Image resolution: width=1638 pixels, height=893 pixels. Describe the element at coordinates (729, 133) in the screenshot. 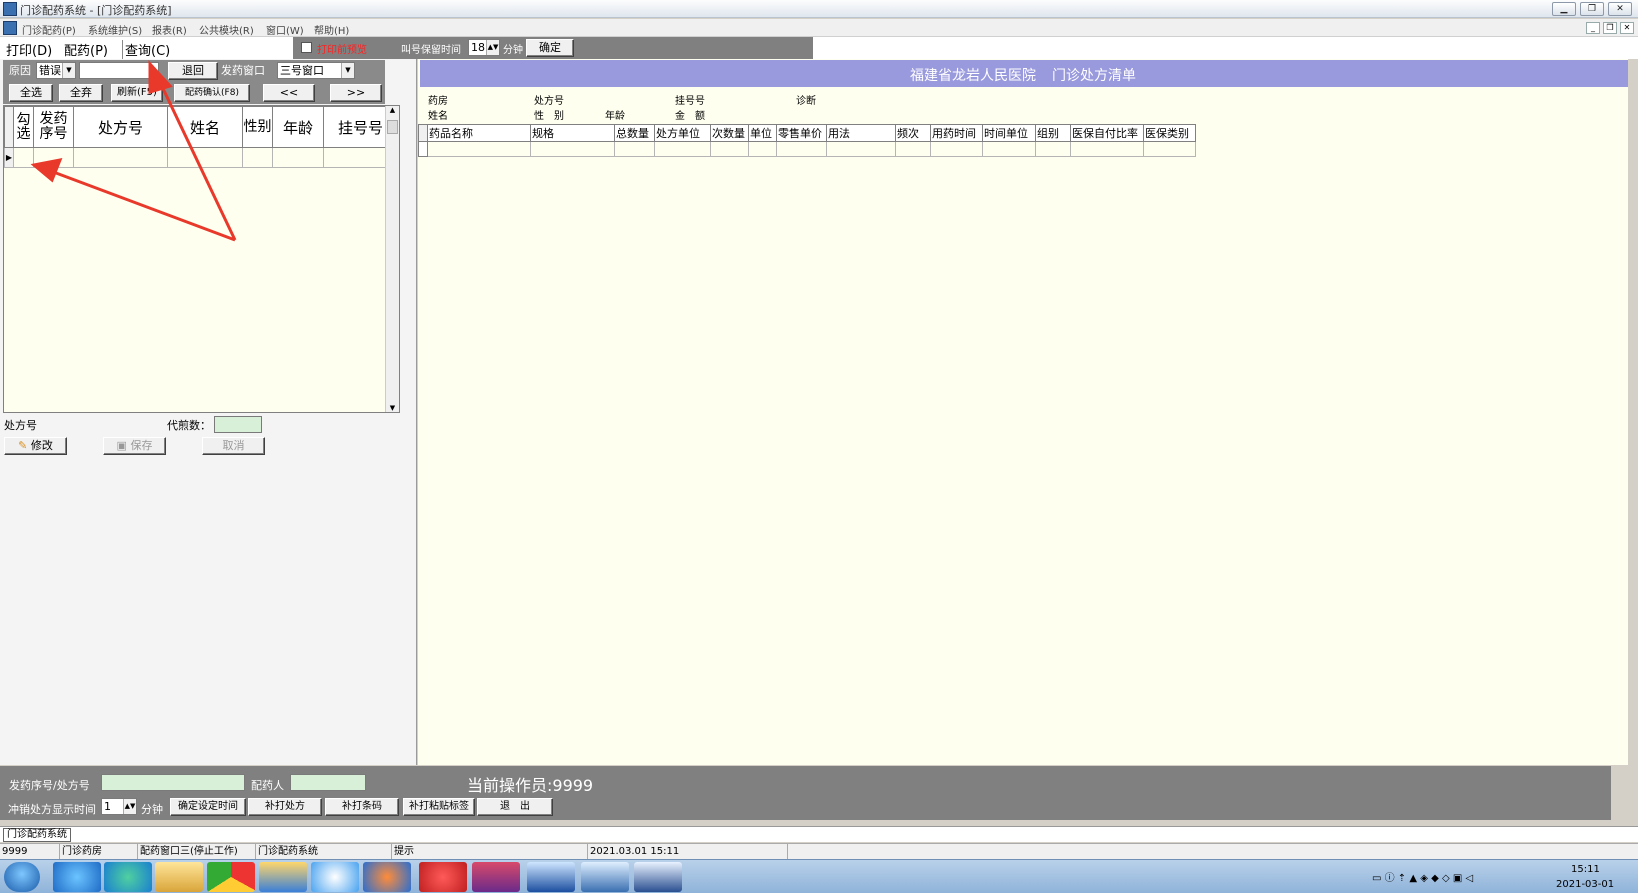

I see `col-dose-qty: 次数量` at that location.